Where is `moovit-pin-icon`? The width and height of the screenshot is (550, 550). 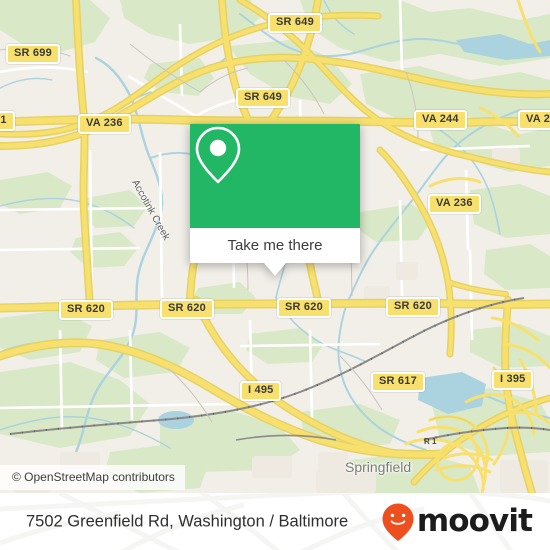 moovit-pin-icon is located at coordinates (398, 522).